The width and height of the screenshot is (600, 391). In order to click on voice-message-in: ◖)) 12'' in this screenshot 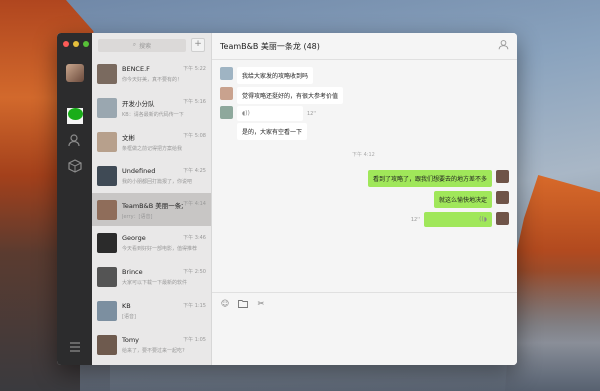, I will do `click(268, 113)`.